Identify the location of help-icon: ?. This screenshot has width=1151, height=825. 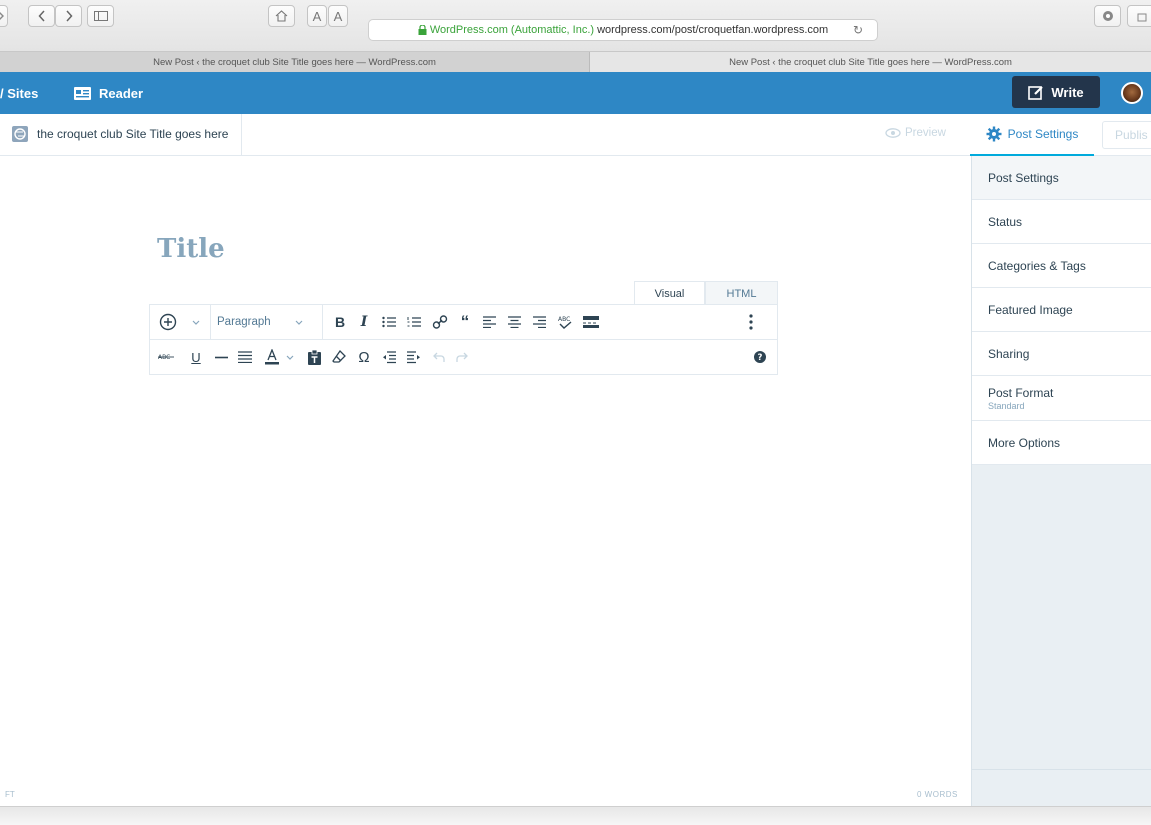
(760, 357).